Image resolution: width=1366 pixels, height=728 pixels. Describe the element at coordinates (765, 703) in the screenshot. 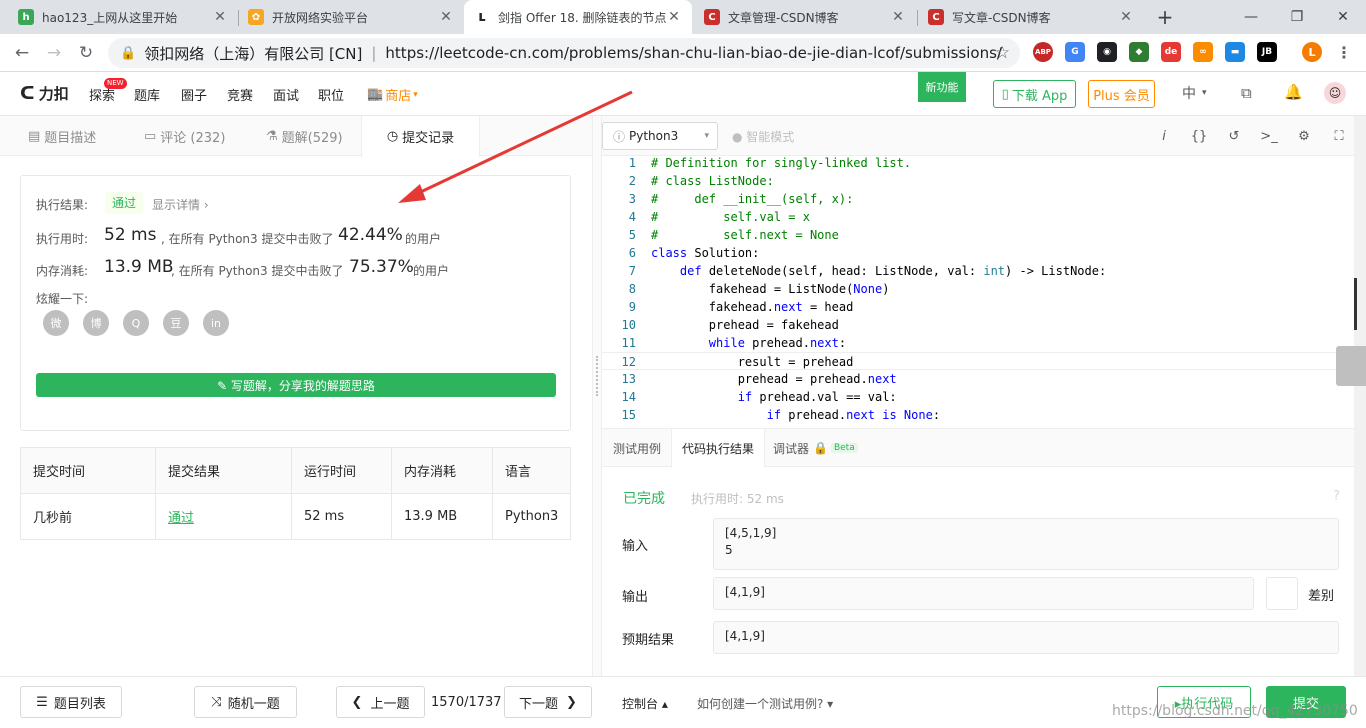

I see `create-testcase-help: 如何创建一个测试用例? ▾` at that location.